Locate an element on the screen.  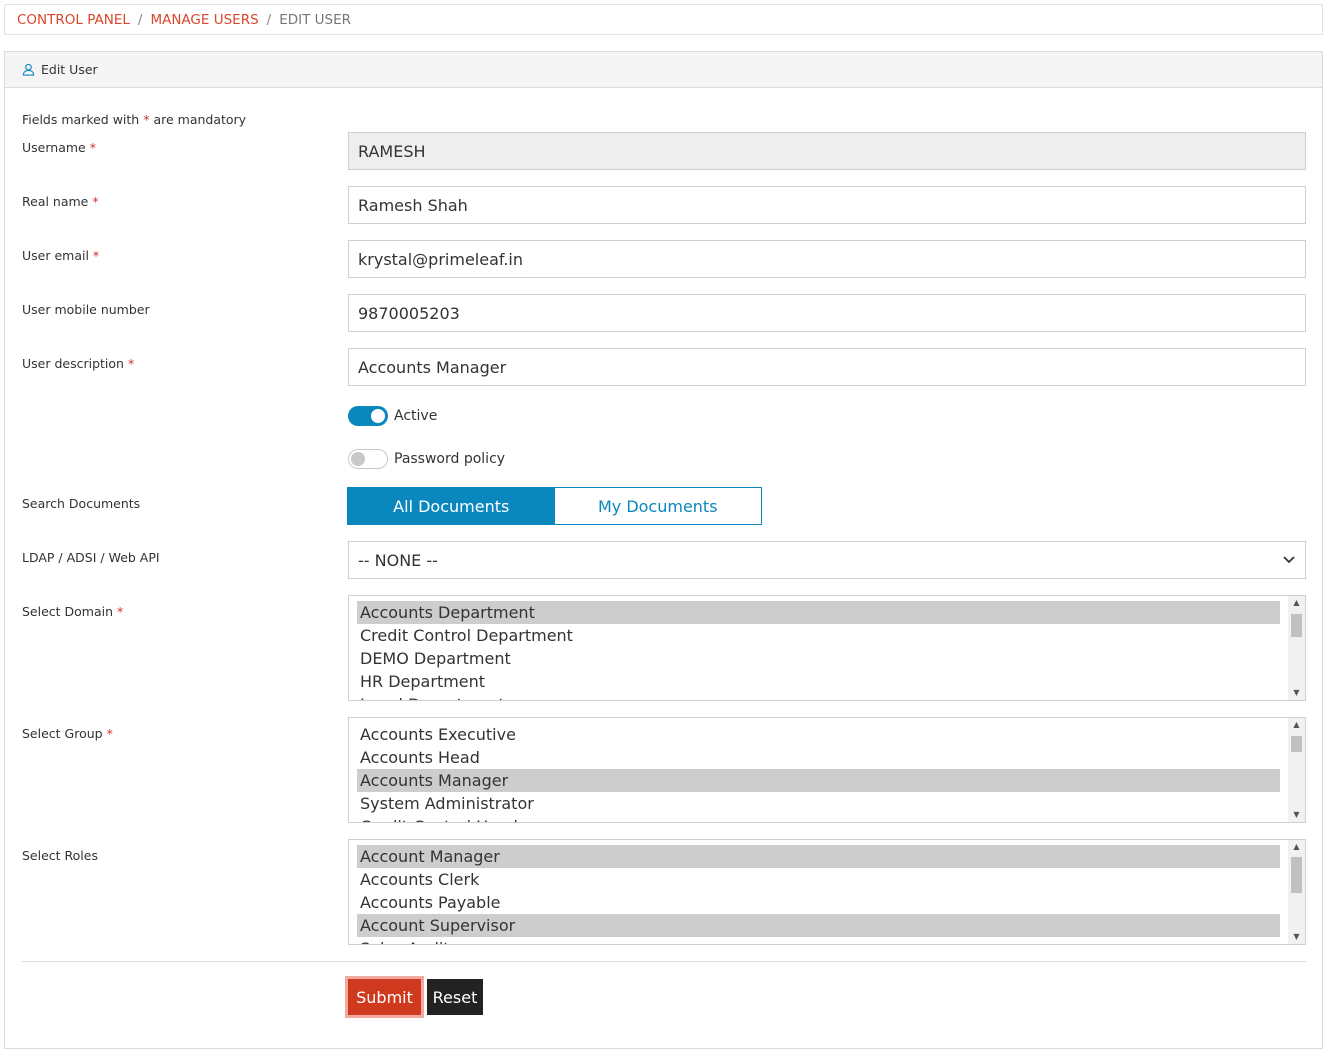
domain-label-text: Select Domain is located at coordinates (68, 611).